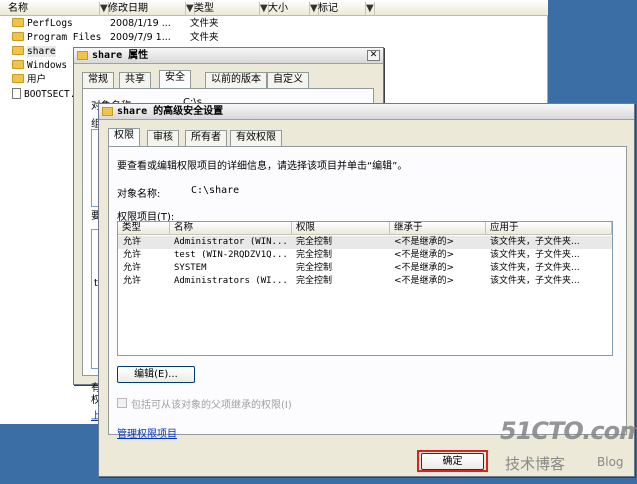  Describe the element at coordinates (175, 79) in the screenshot. I see `tab-security: 安全` at that location.